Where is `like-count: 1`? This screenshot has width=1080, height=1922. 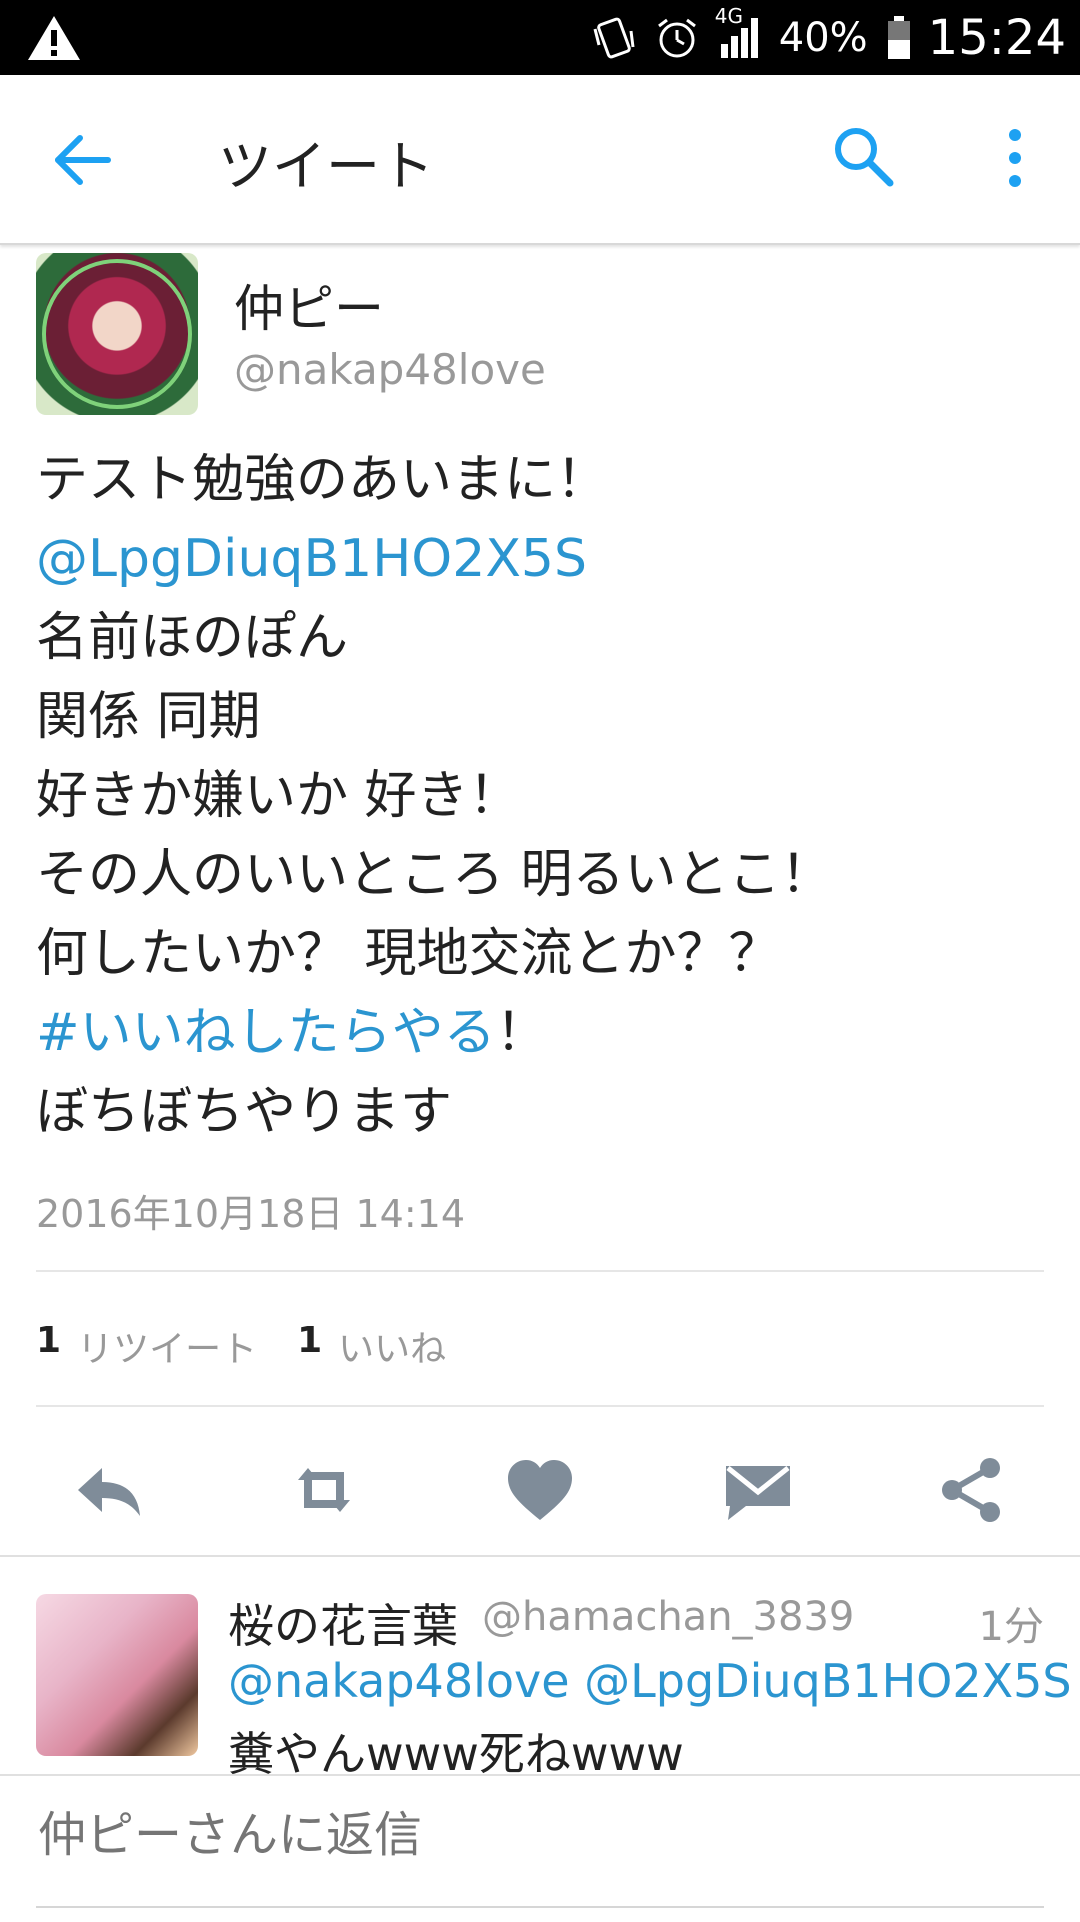
like-count: 1 is located at coordinates (310, 1340).